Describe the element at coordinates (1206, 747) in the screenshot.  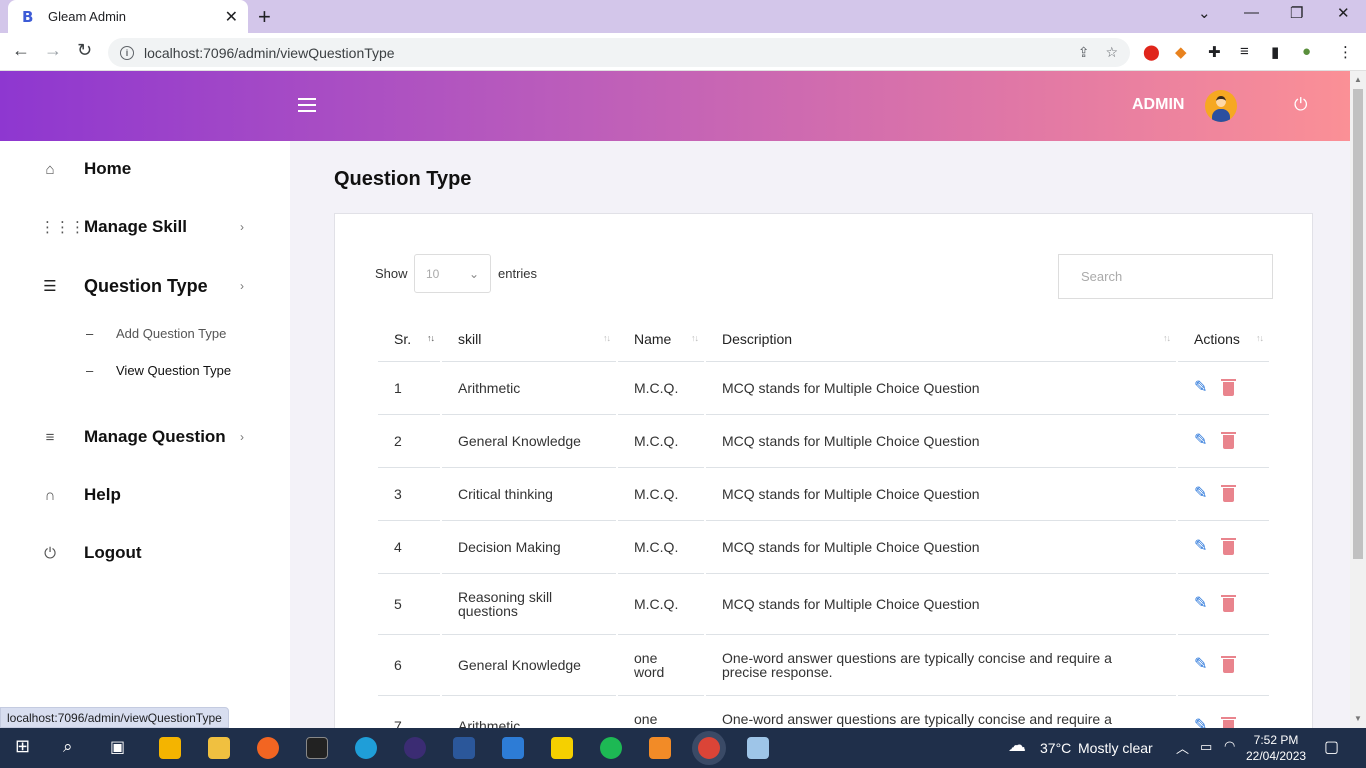
I see `battery-icon: ▭` at that location.